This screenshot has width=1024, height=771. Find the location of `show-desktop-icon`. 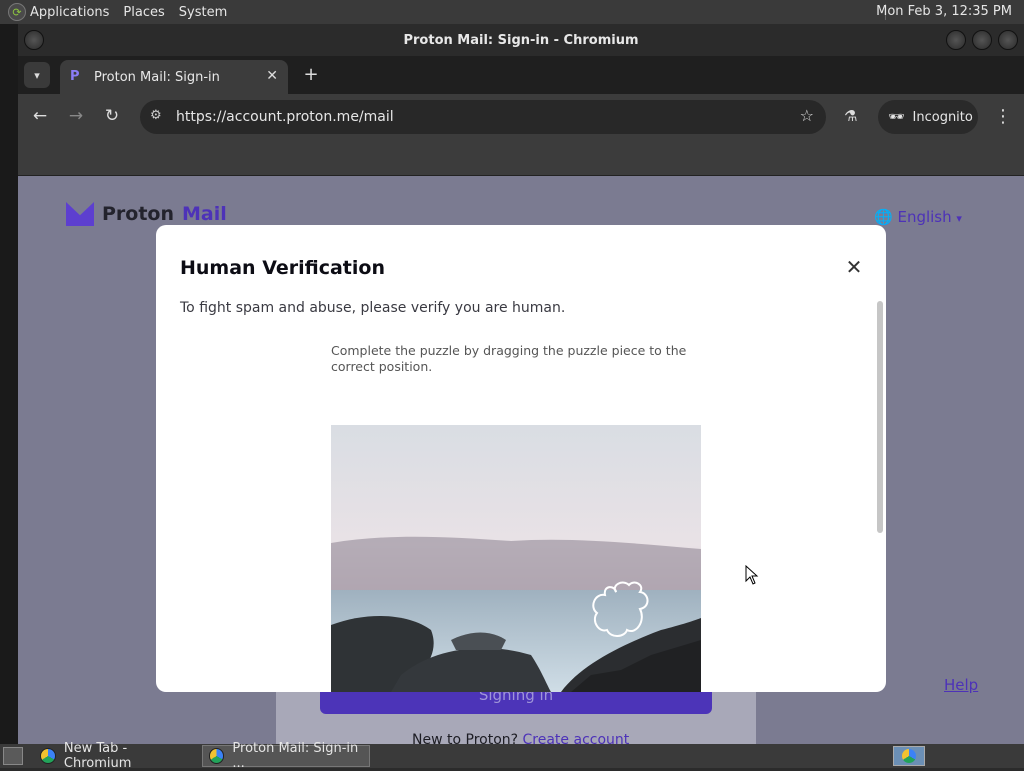

show-desktop-icon is located at coordinates (13, 756).